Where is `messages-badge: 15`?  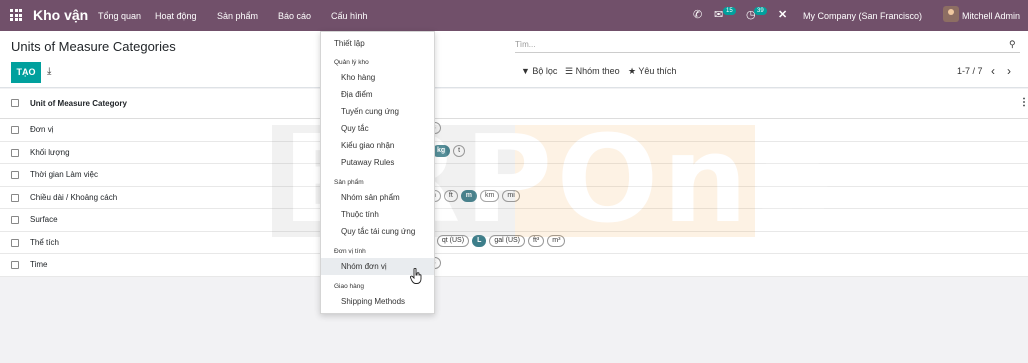 messages-badge: 15 is located at coordinates (729, 11).